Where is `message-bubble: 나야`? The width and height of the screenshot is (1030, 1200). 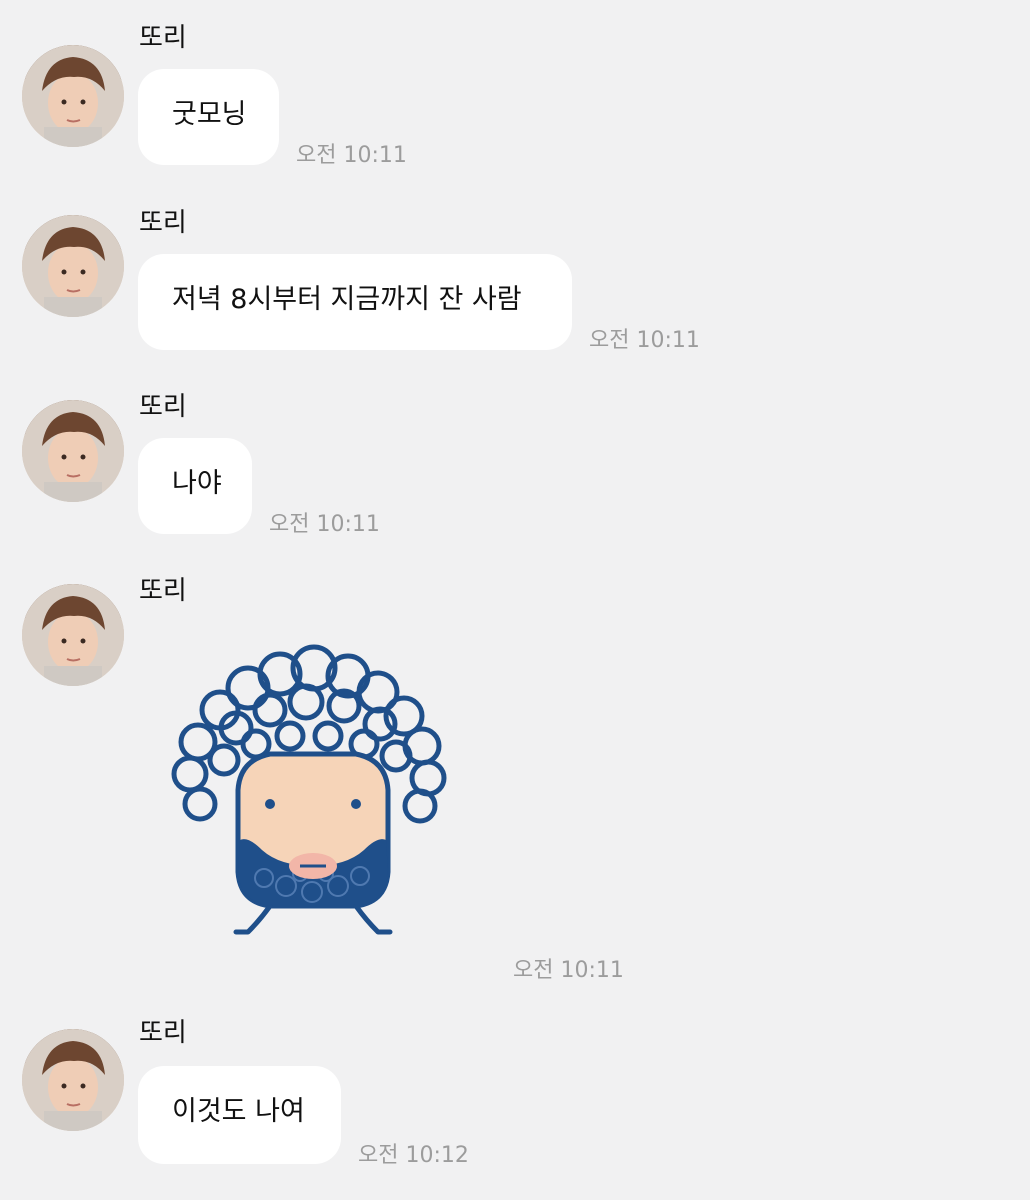 message-bubble: 나야 is located at coordinates (195, 486).